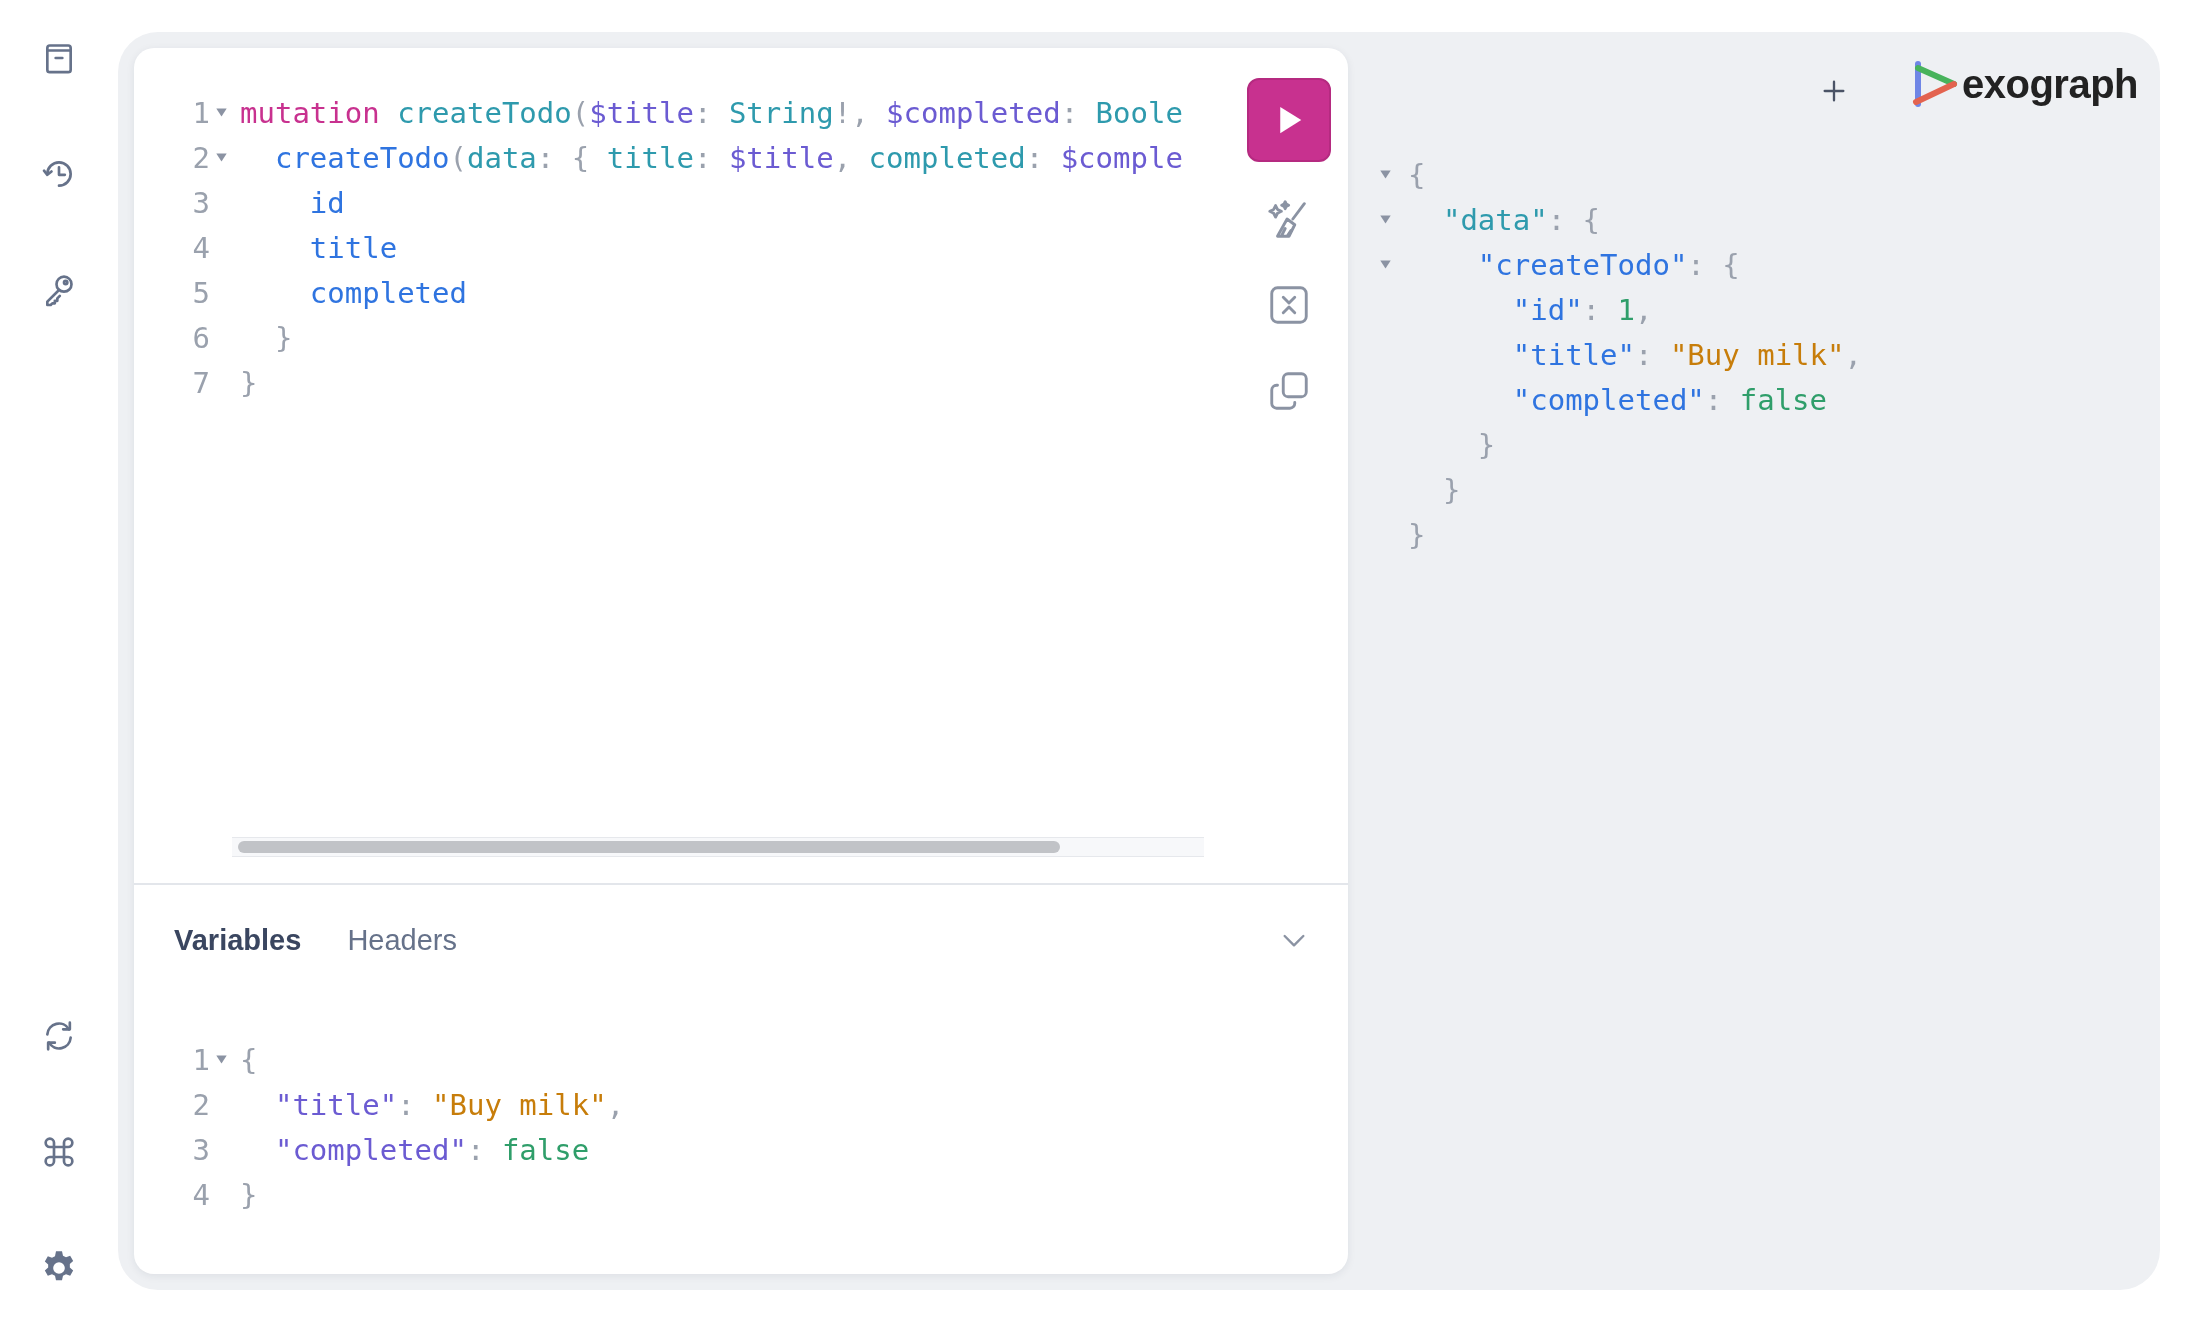  Describe the element at coordinates (200, 337) in the screenshot. I see `line-number: 6` at that location.